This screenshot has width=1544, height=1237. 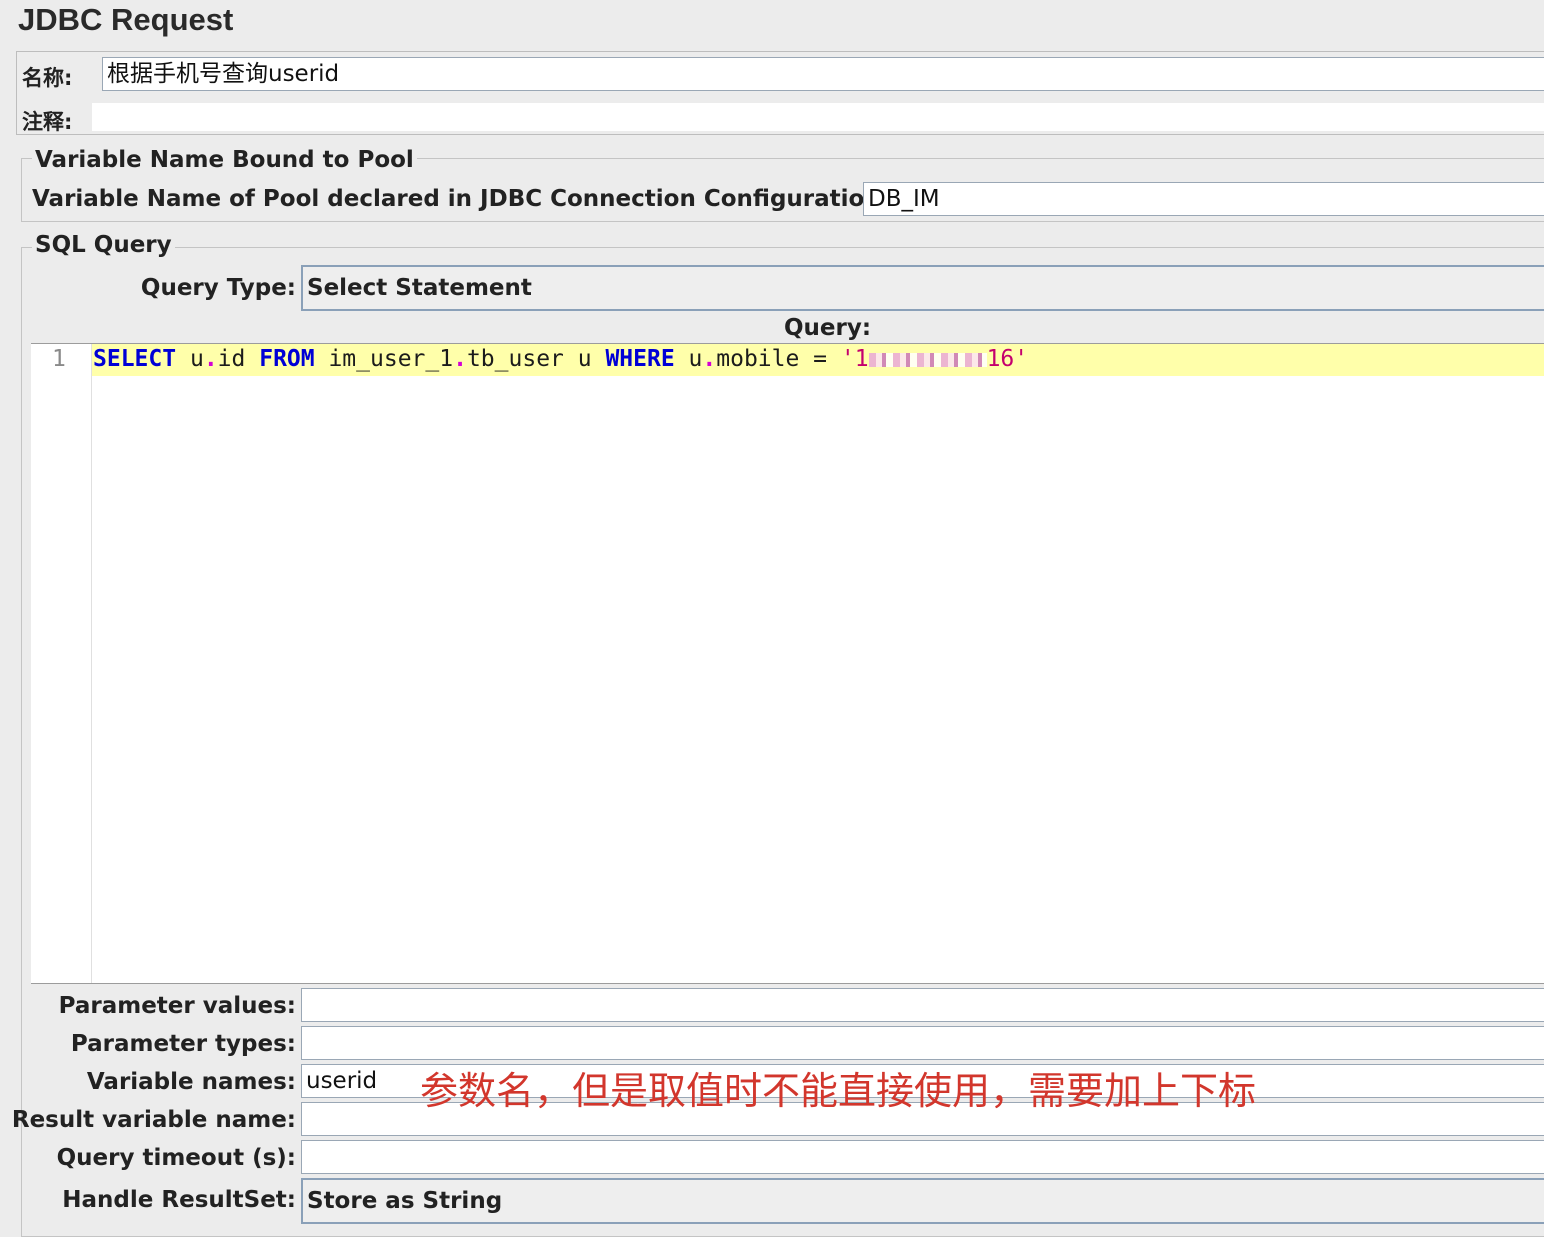 I want to click on line-number-gutter, so click(x=61, y=663).